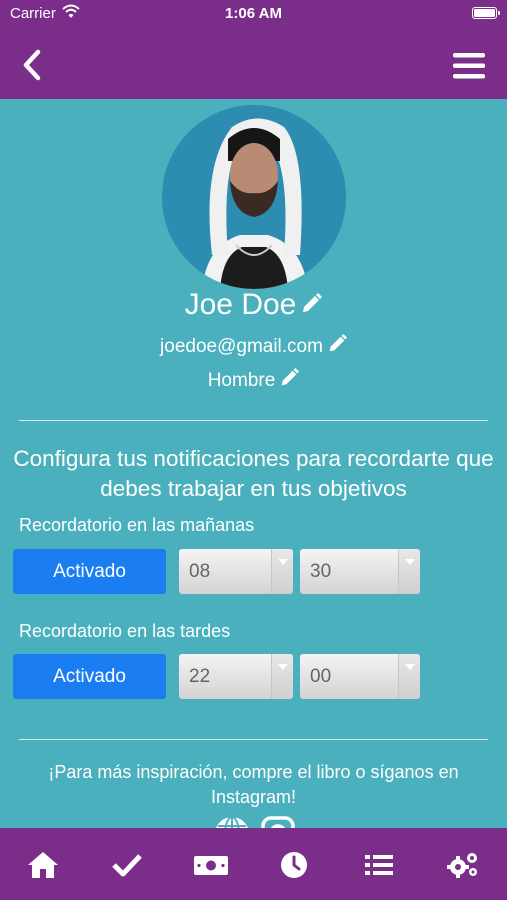 The height and width of the screenshot is (900, 507). Describe the element at coordinates (321, 676) in the screenshot. I see `evening-minute-value: 00` at that location.